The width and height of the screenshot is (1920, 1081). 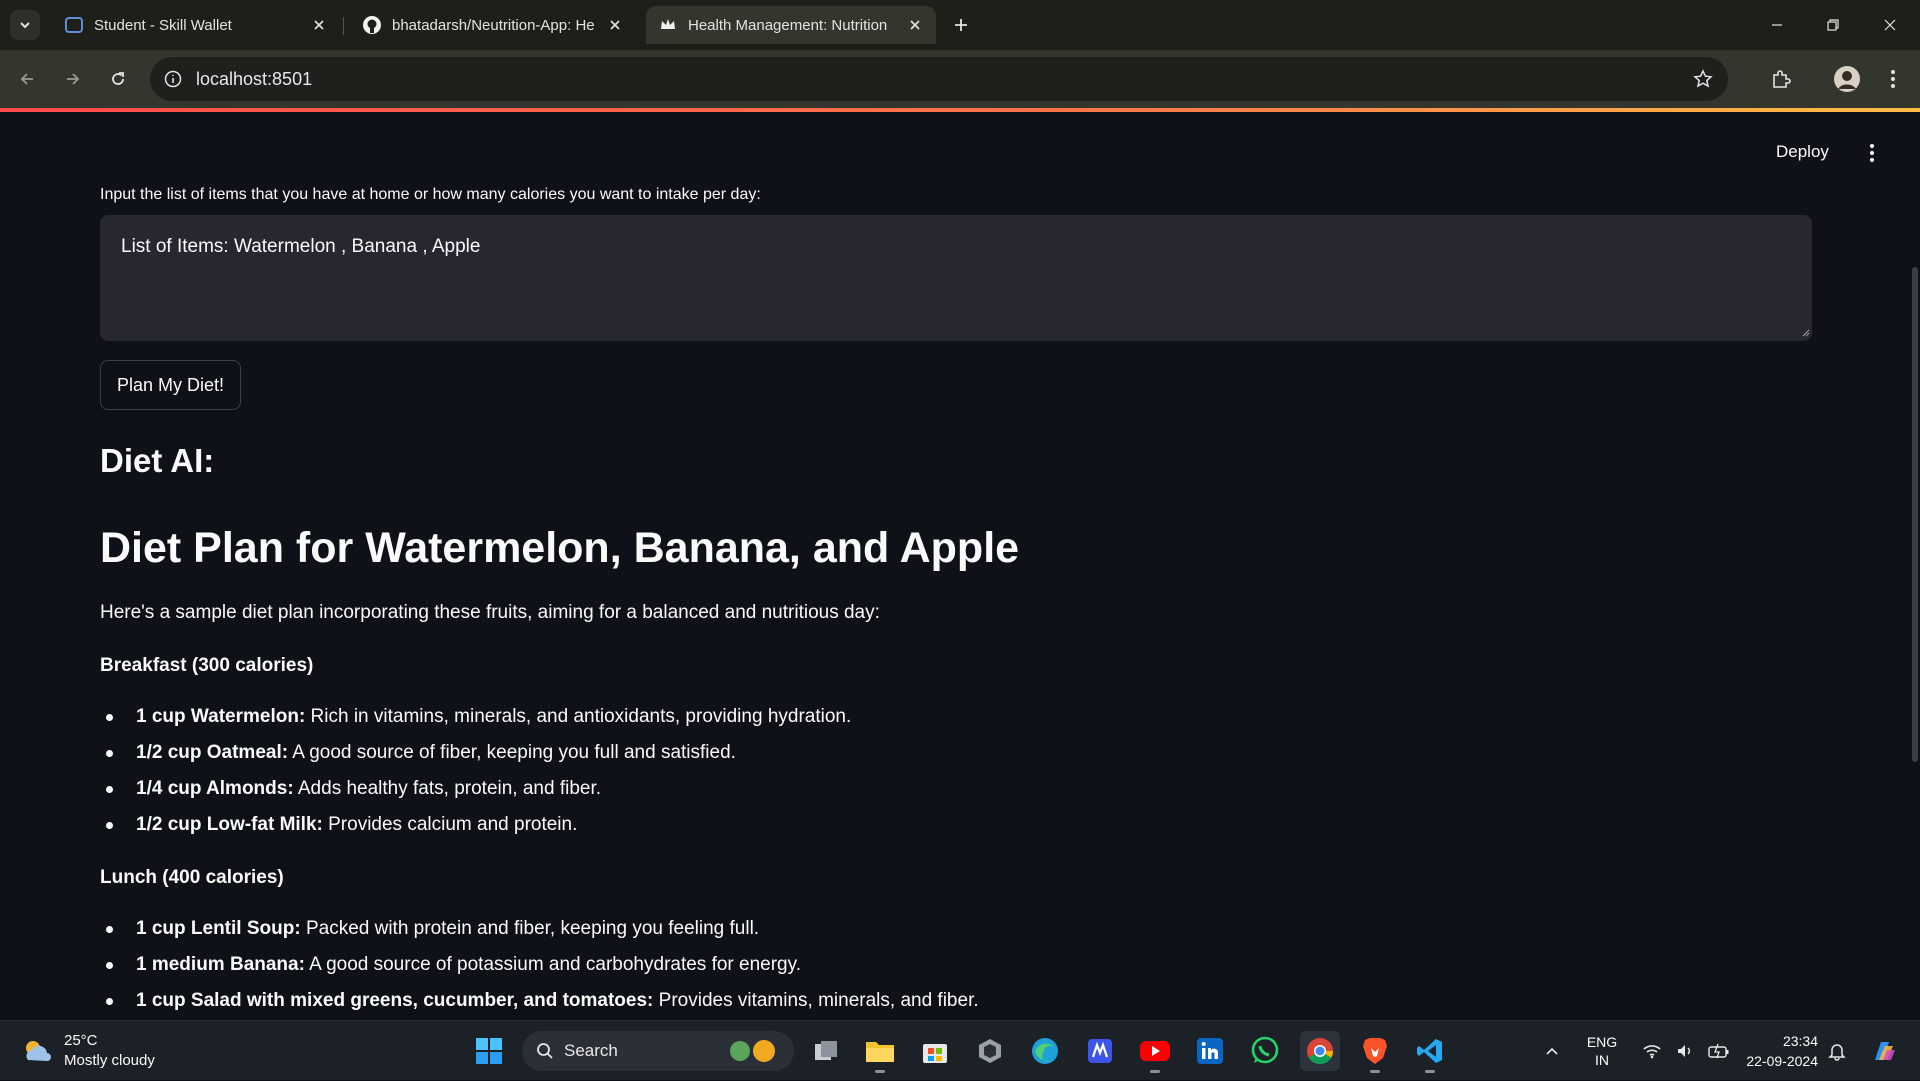 I want to click on weather-widget: 25°C Mostly cloudy, so click(x=87, y=1051).